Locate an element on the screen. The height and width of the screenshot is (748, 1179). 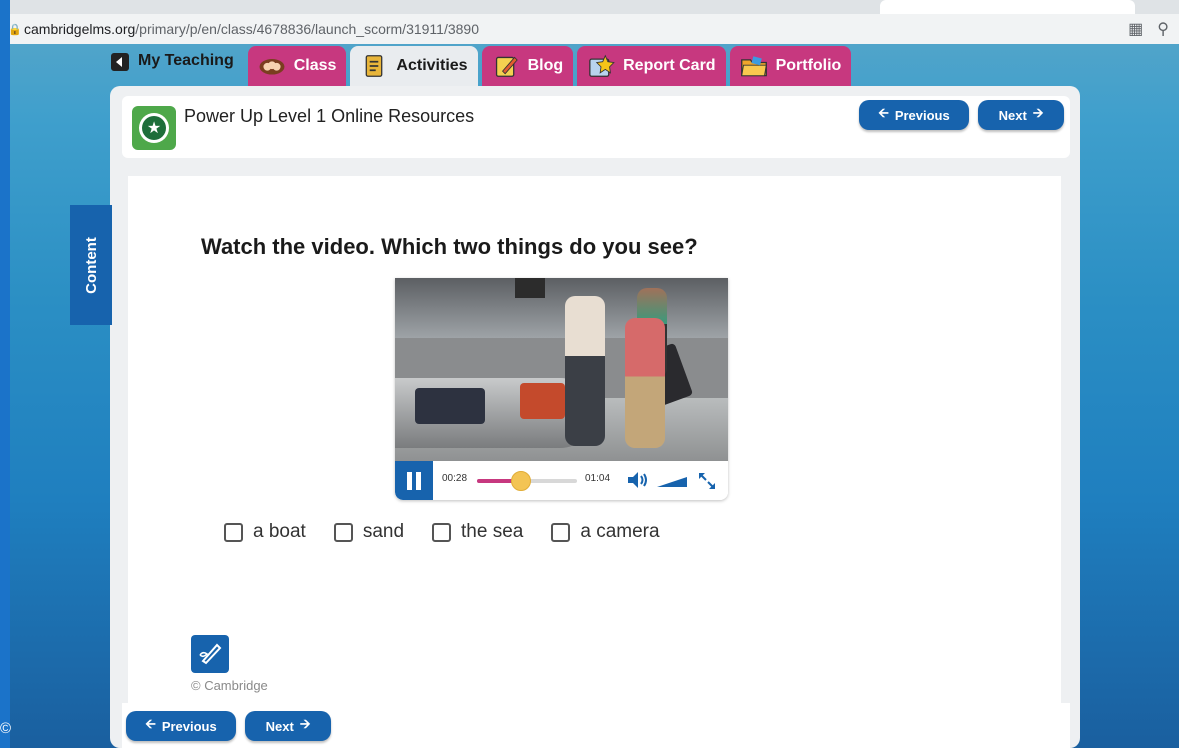
annotation-tool-button is located at coordinates (210, 654).